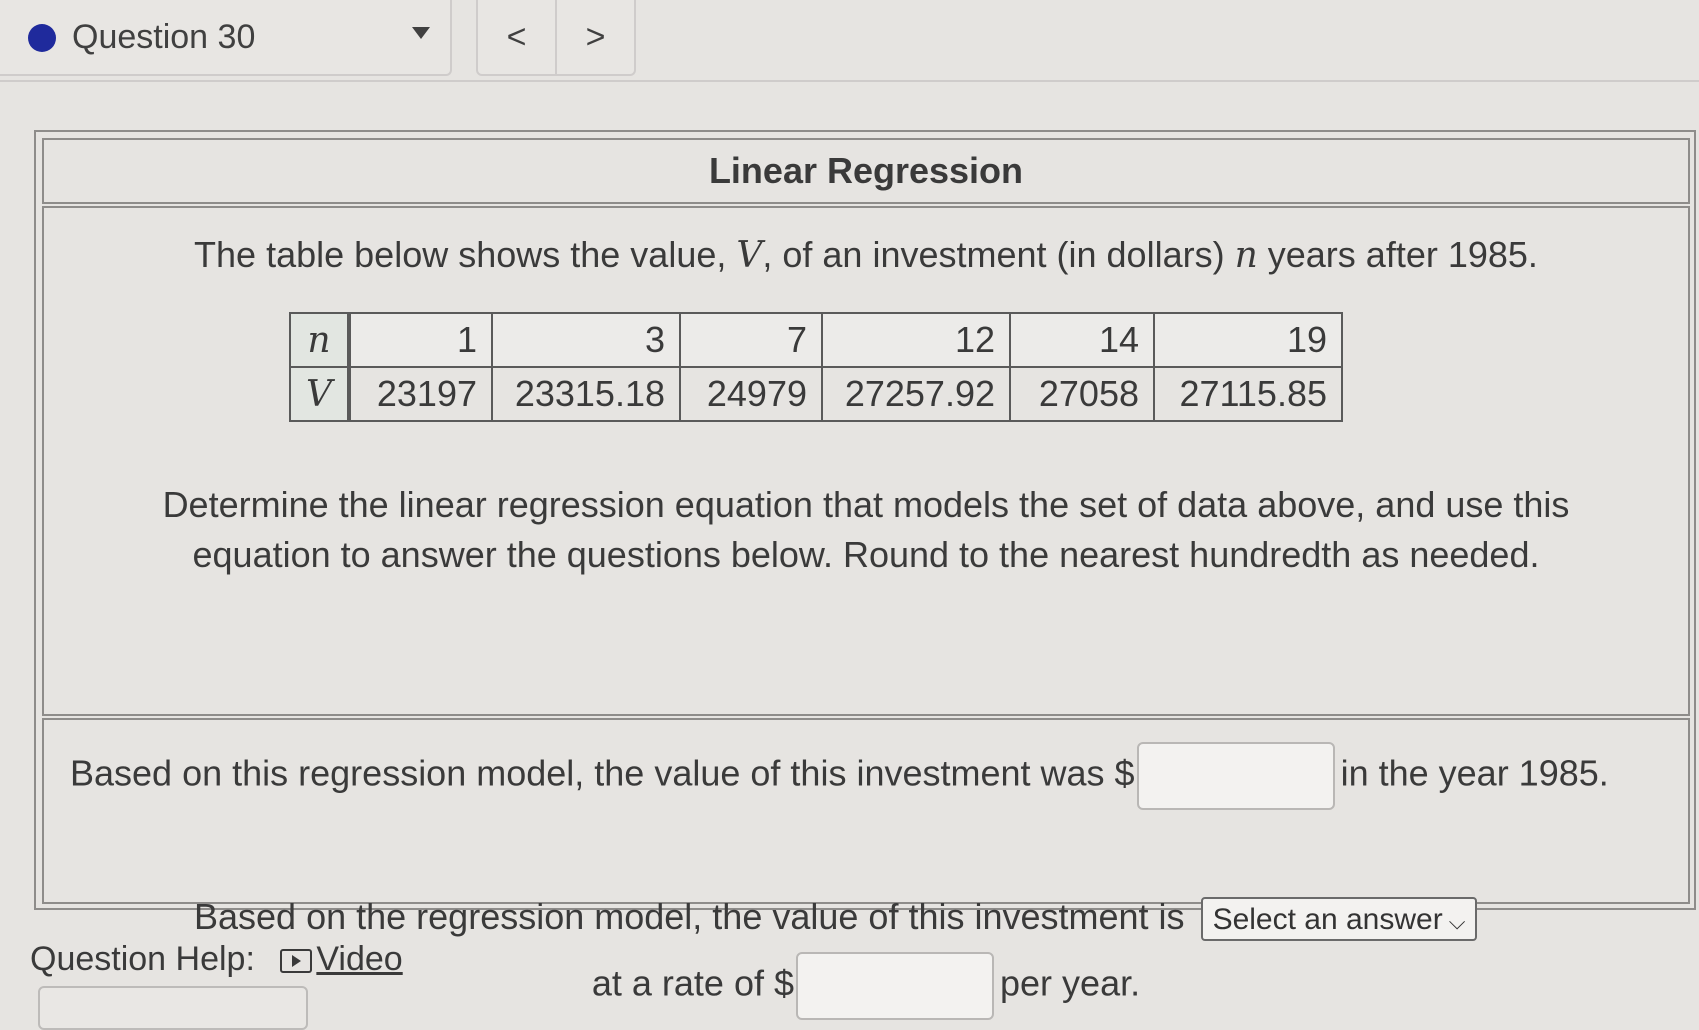 The height and width of the screenshot is (1030, 1699). Describe the element at coordinates (916, 340) in the screenshot. I see `table-cell: 12` at that location.